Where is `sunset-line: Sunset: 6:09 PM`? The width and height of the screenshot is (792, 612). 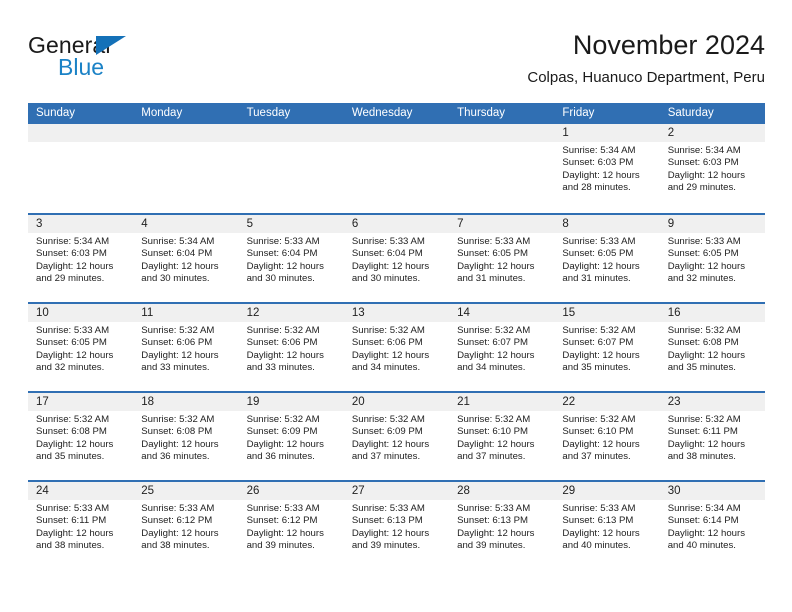 sunset-line: Sunset: 6:09 PM is located at coordinates (387, 432).